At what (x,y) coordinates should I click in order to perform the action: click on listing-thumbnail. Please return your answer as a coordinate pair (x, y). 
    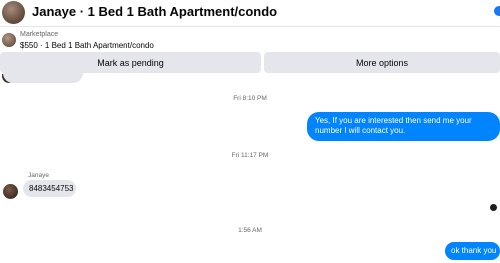
    Looking at the image, I should click on (9, 40).